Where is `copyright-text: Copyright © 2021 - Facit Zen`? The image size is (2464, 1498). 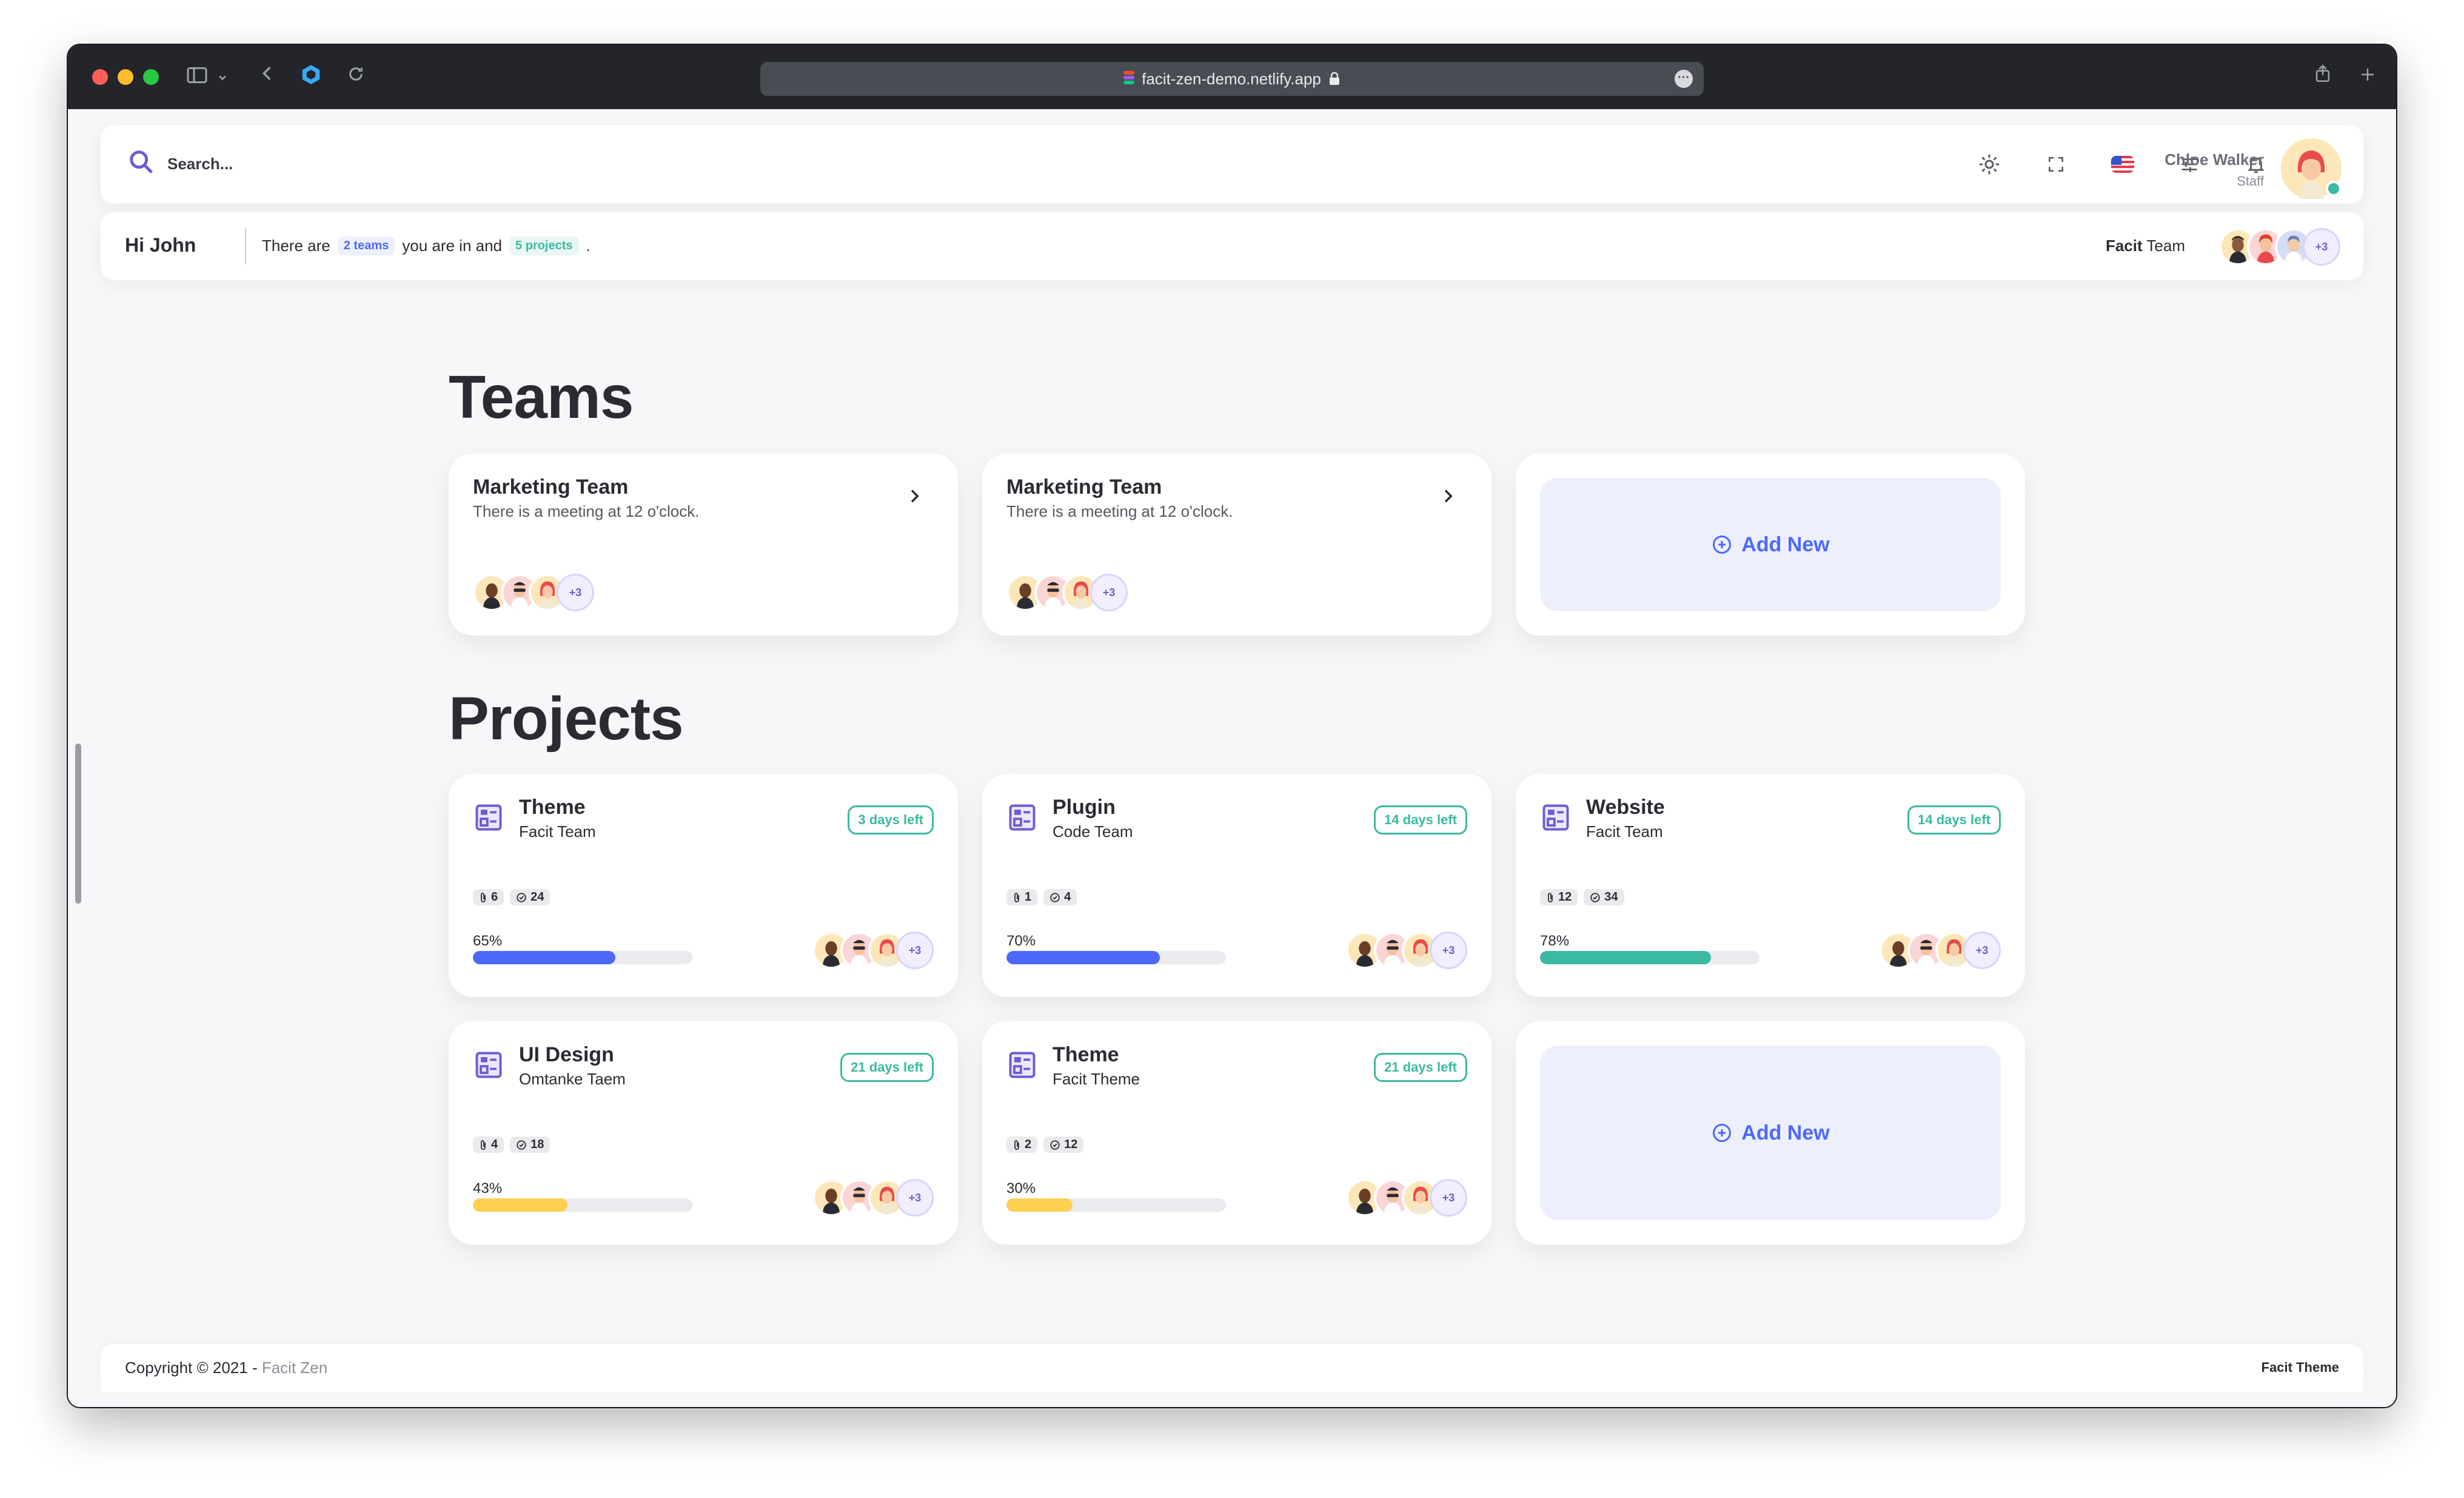
copyright-text: Copyright © 2021 - Facit Zen is located at coordinates (226, 1368).